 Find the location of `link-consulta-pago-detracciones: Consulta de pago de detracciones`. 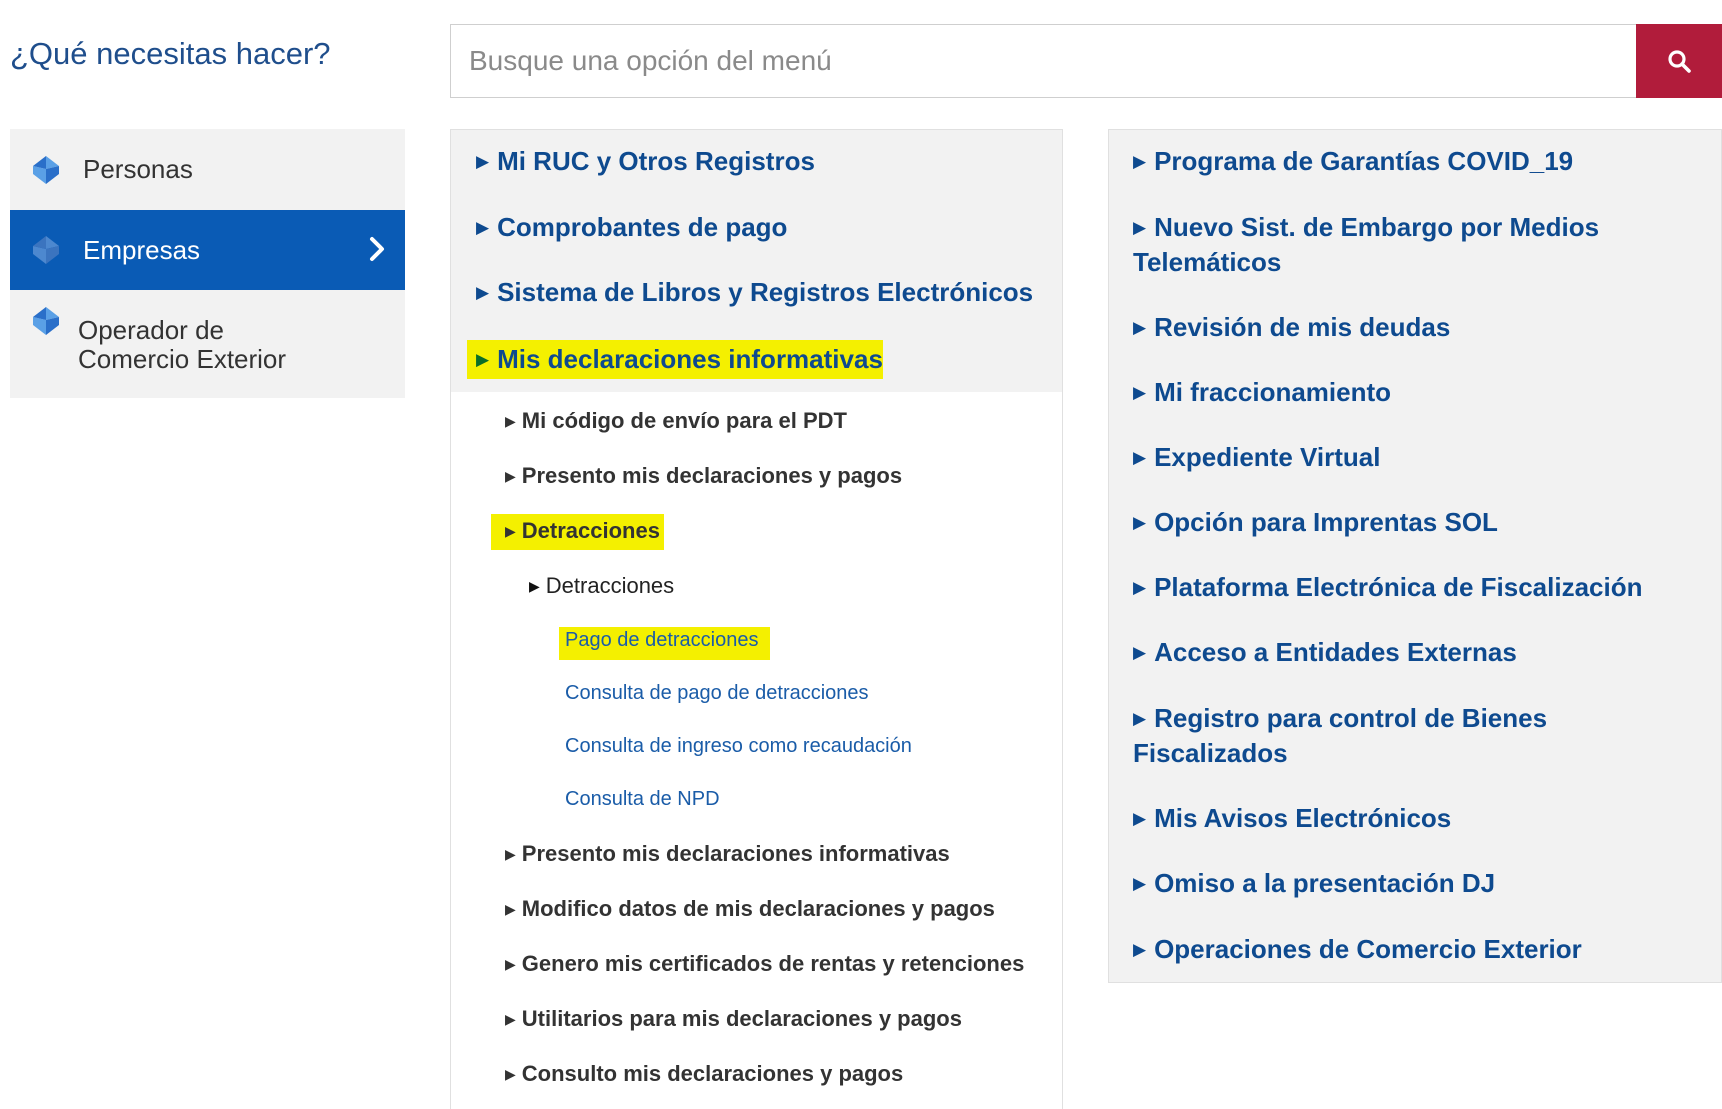

link-consulta-pago-detracciones: Consulta de pago de detracciones is located at coordinates (717, 693).